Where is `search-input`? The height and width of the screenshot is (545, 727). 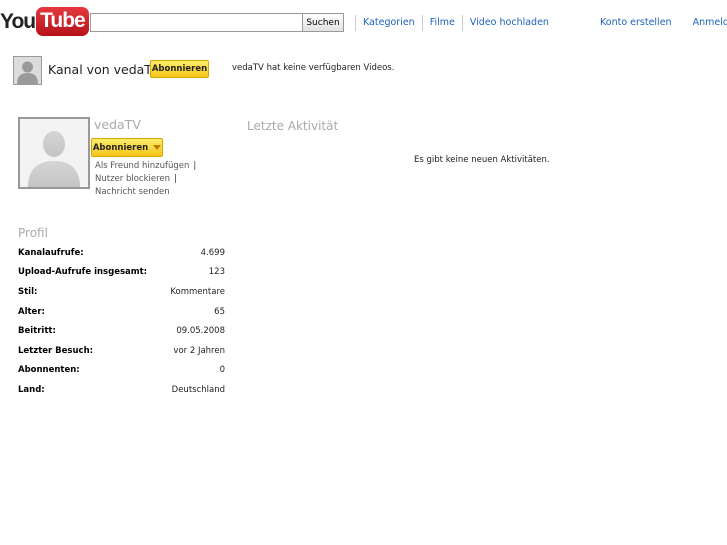
search-input is located at coordinates (196, 22).